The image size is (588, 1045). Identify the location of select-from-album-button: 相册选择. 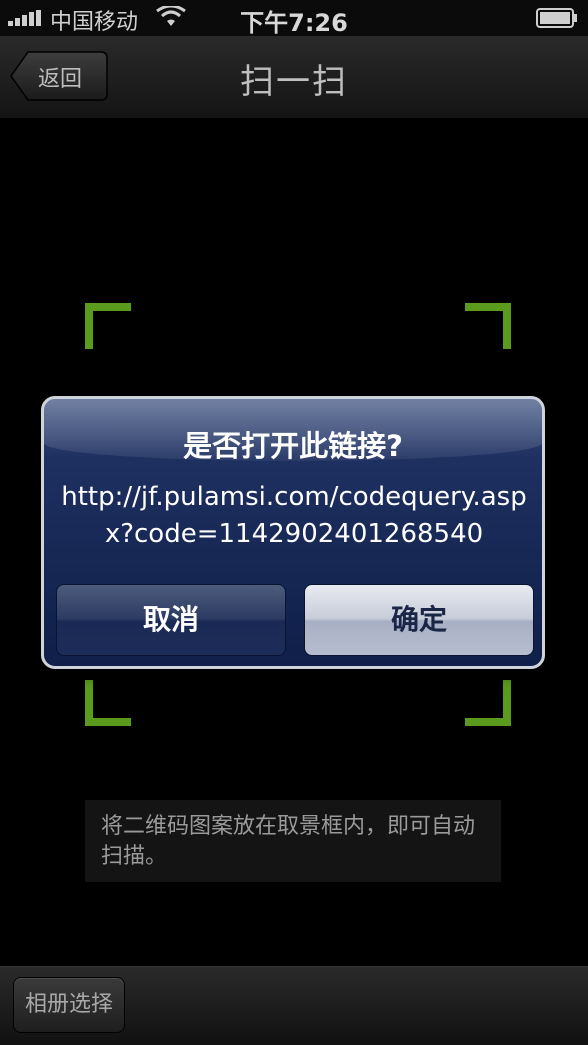
(69, 1005).